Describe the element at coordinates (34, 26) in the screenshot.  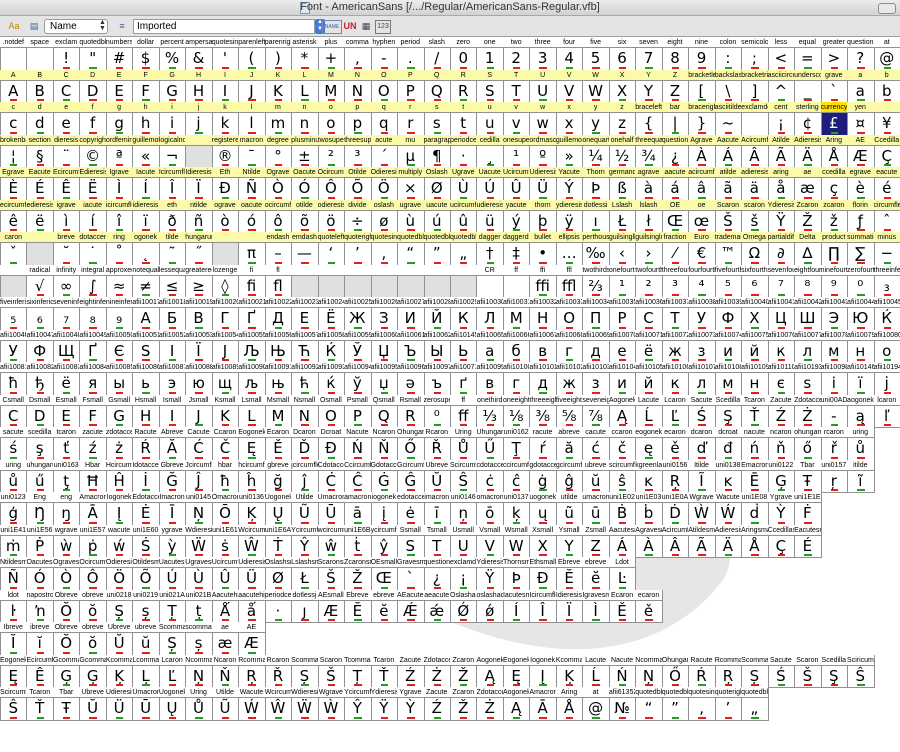
I see `filter-icon: ▤` at that location.